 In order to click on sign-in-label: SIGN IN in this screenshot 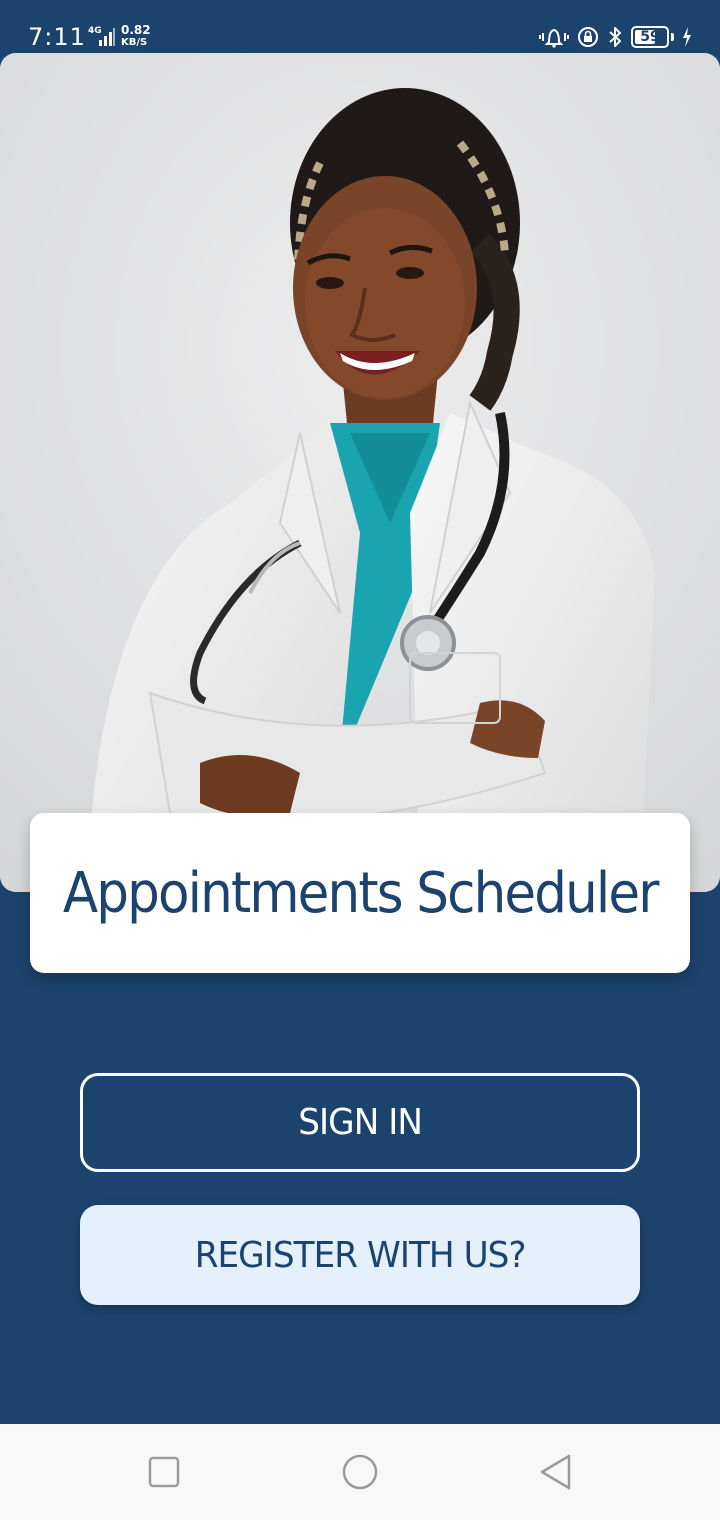, I will do `click(360, 1122)`.